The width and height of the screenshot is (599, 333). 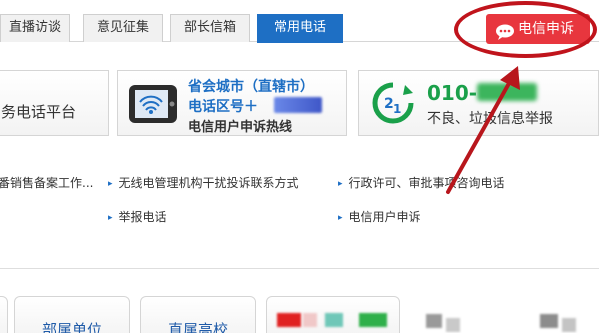 What do you see at coordinates (197, 327) in the screenshot?
I see `bottom-card-label: 直属高校` at bounding box center [197, 327].